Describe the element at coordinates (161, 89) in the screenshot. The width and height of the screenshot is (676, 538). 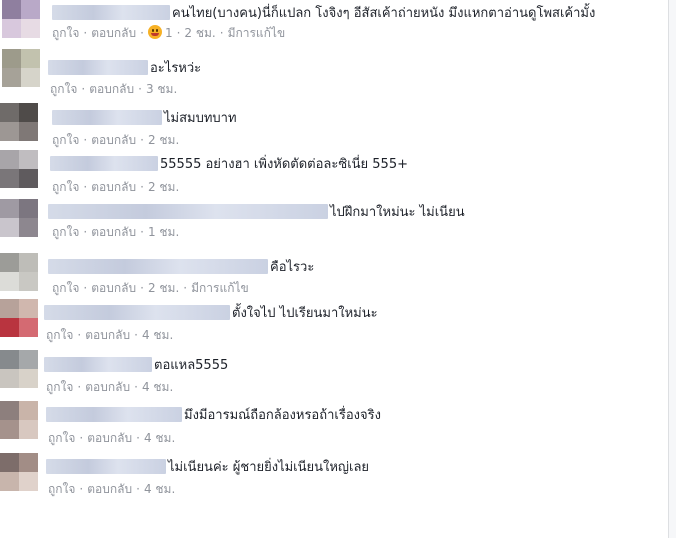
I see `comment-timestamp: 3 ชม.` at that location.